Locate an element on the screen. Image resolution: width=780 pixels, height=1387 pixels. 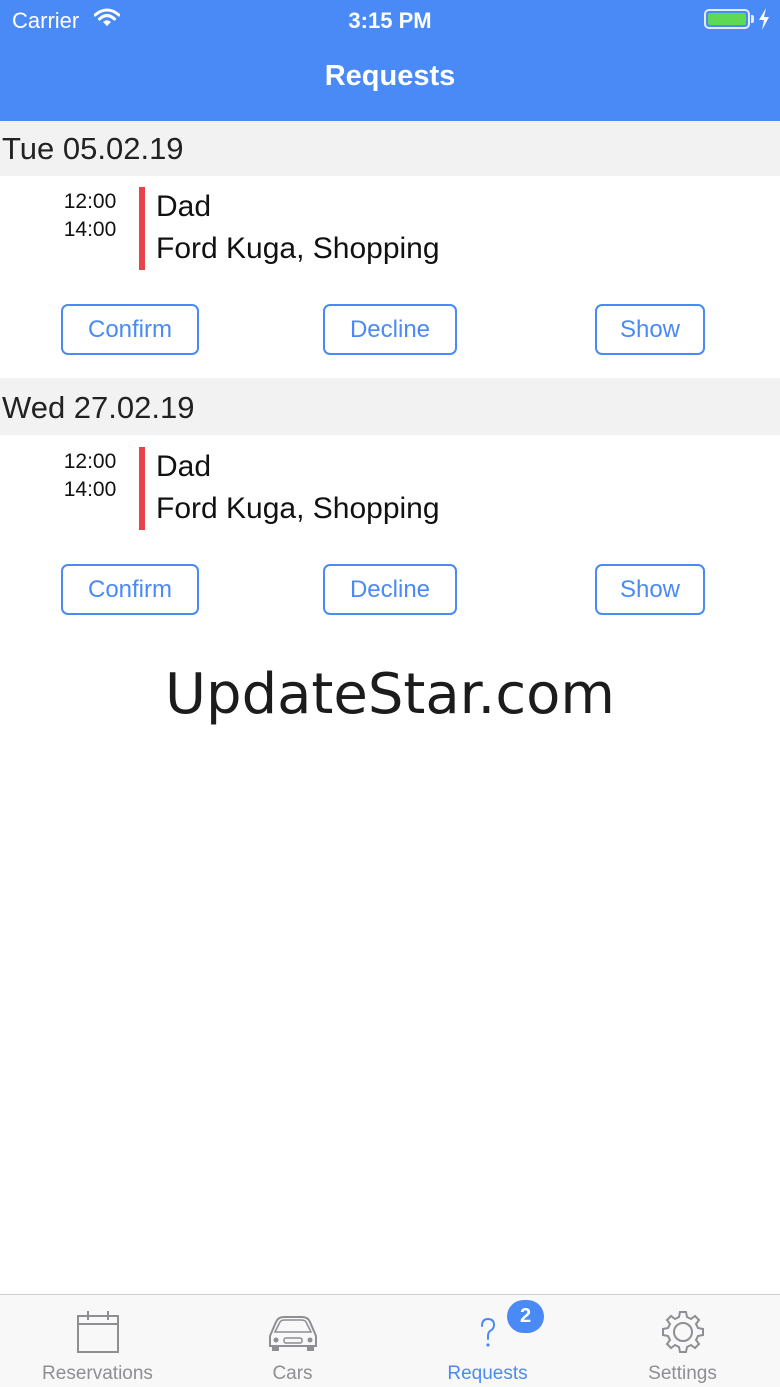
page-title: Requests is located at coordinates (390, 76).